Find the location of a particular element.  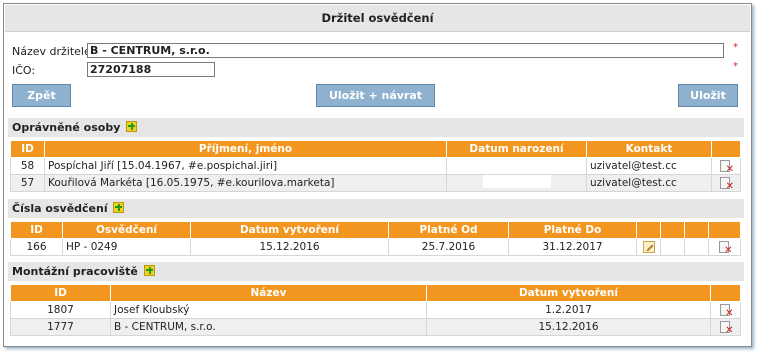

section-persons: Oprávněné osoby is located at coordinates (376, 127).